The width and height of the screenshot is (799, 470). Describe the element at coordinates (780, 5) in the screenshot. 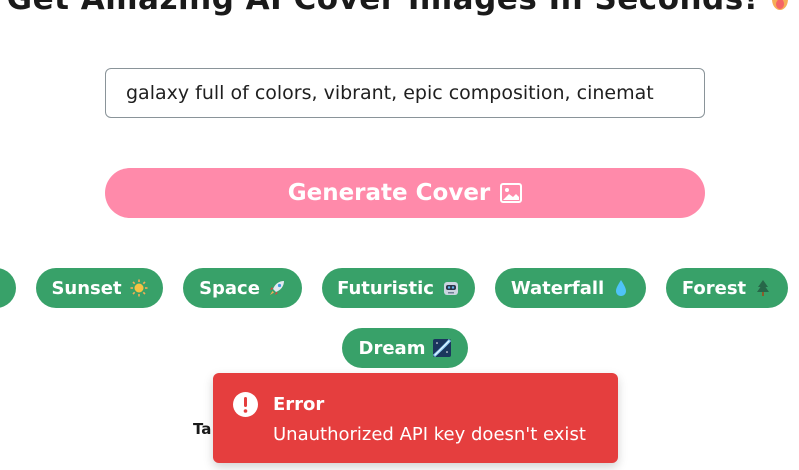

I see `fire-icon` at that location.